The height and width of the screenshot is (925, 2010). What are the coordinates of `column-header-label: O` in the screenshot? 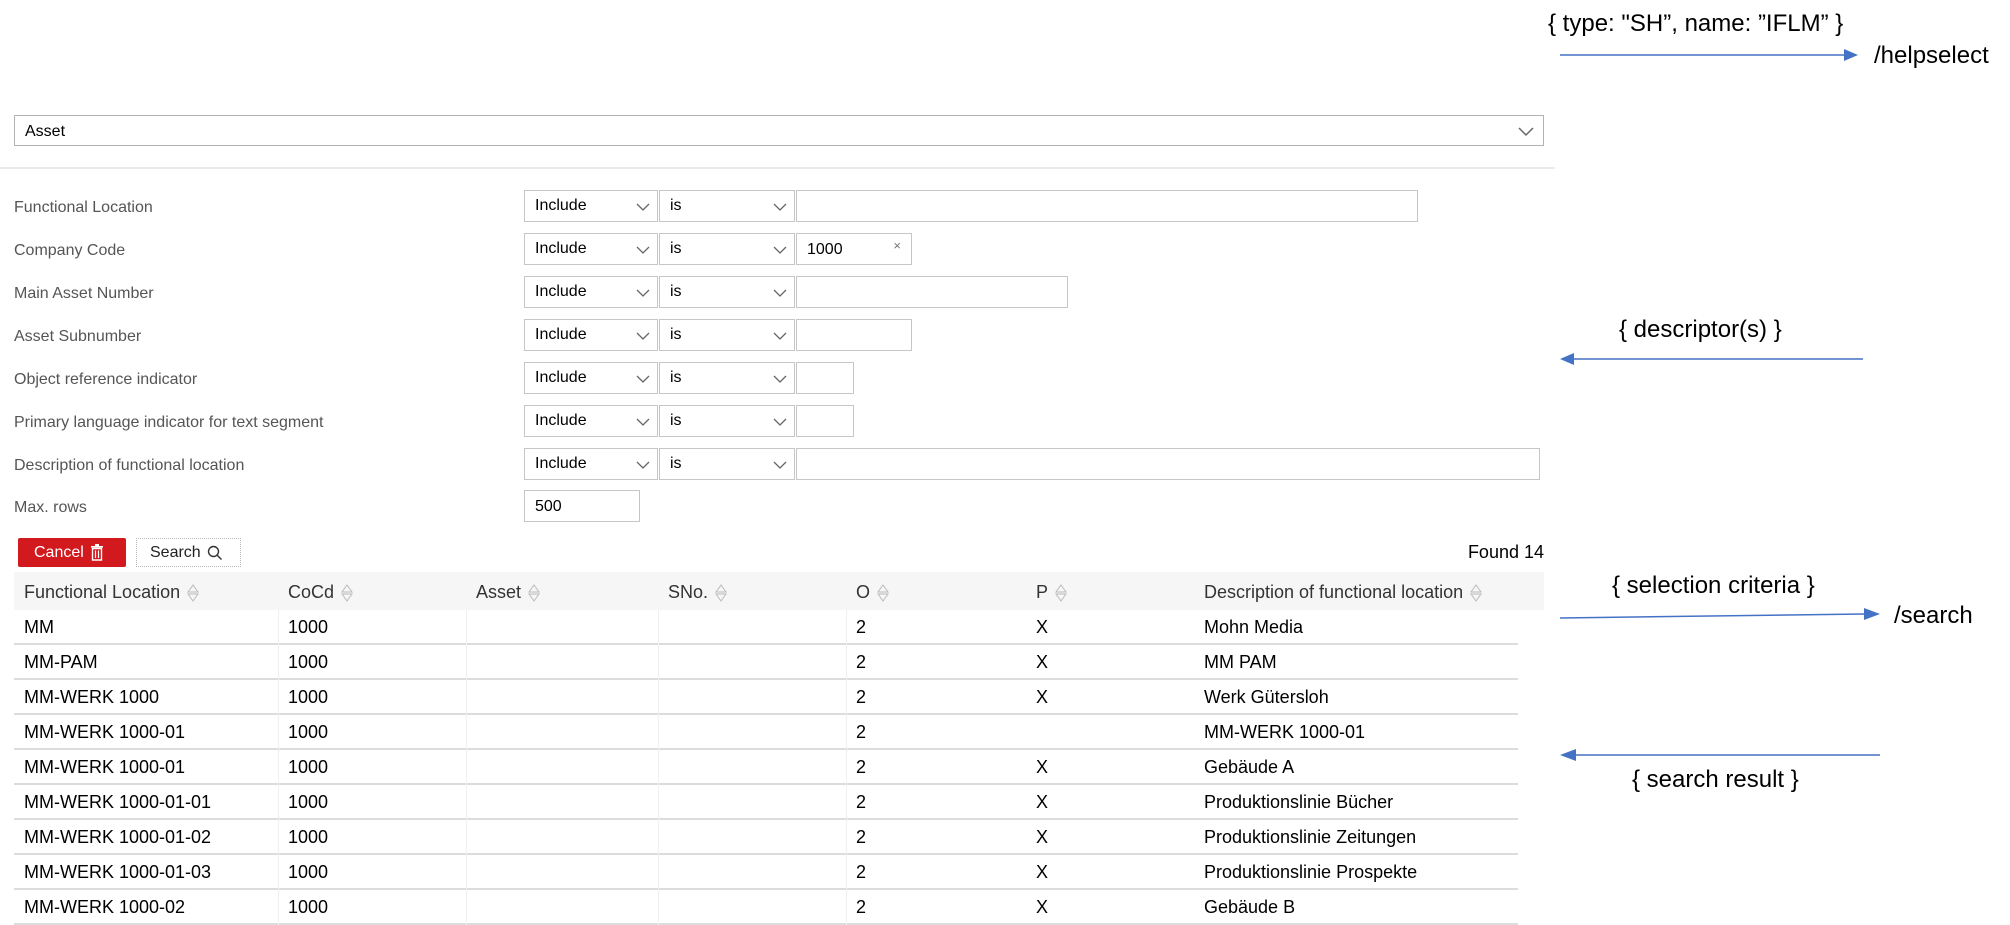 It's located at (863, 592).